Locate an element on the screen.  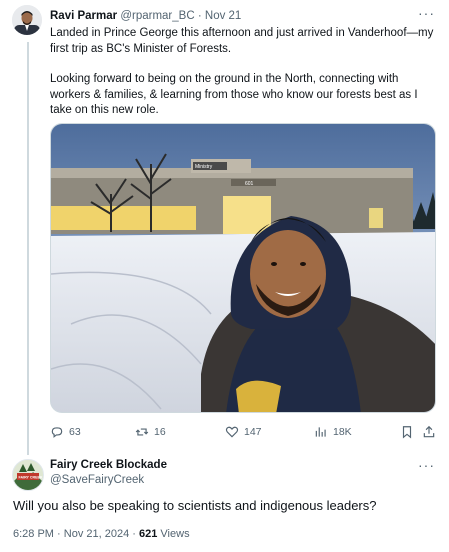
more-options-icon: ··· is located at coordinates (426, 13).